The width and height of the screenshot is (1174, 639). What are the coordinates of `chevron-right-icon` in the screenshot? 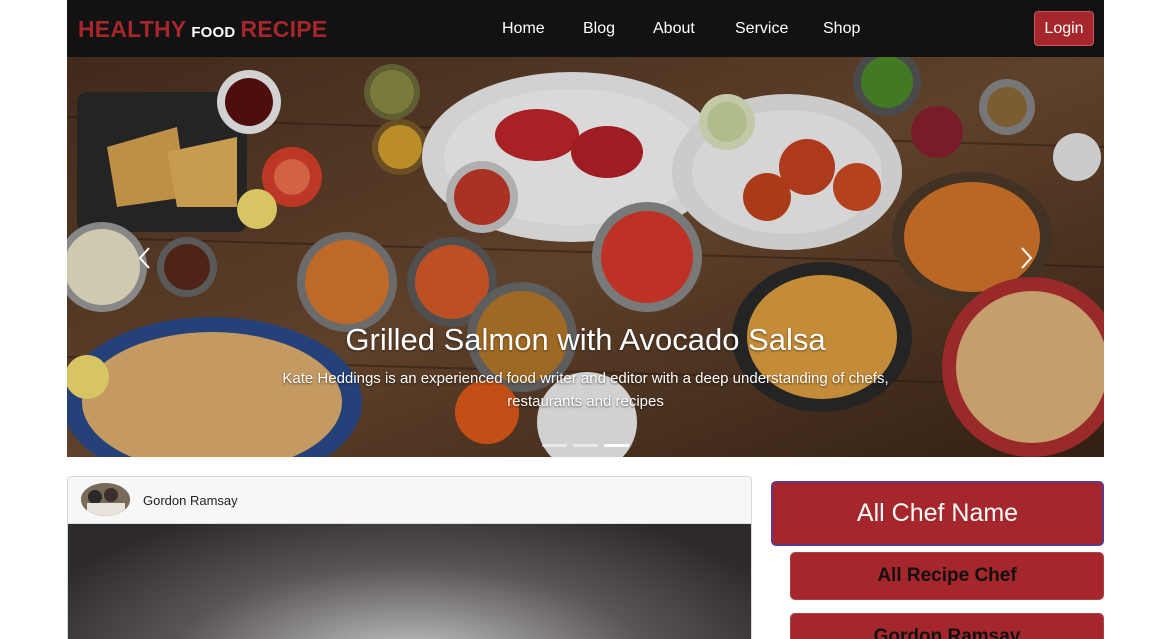 It's located at (1027, 258).